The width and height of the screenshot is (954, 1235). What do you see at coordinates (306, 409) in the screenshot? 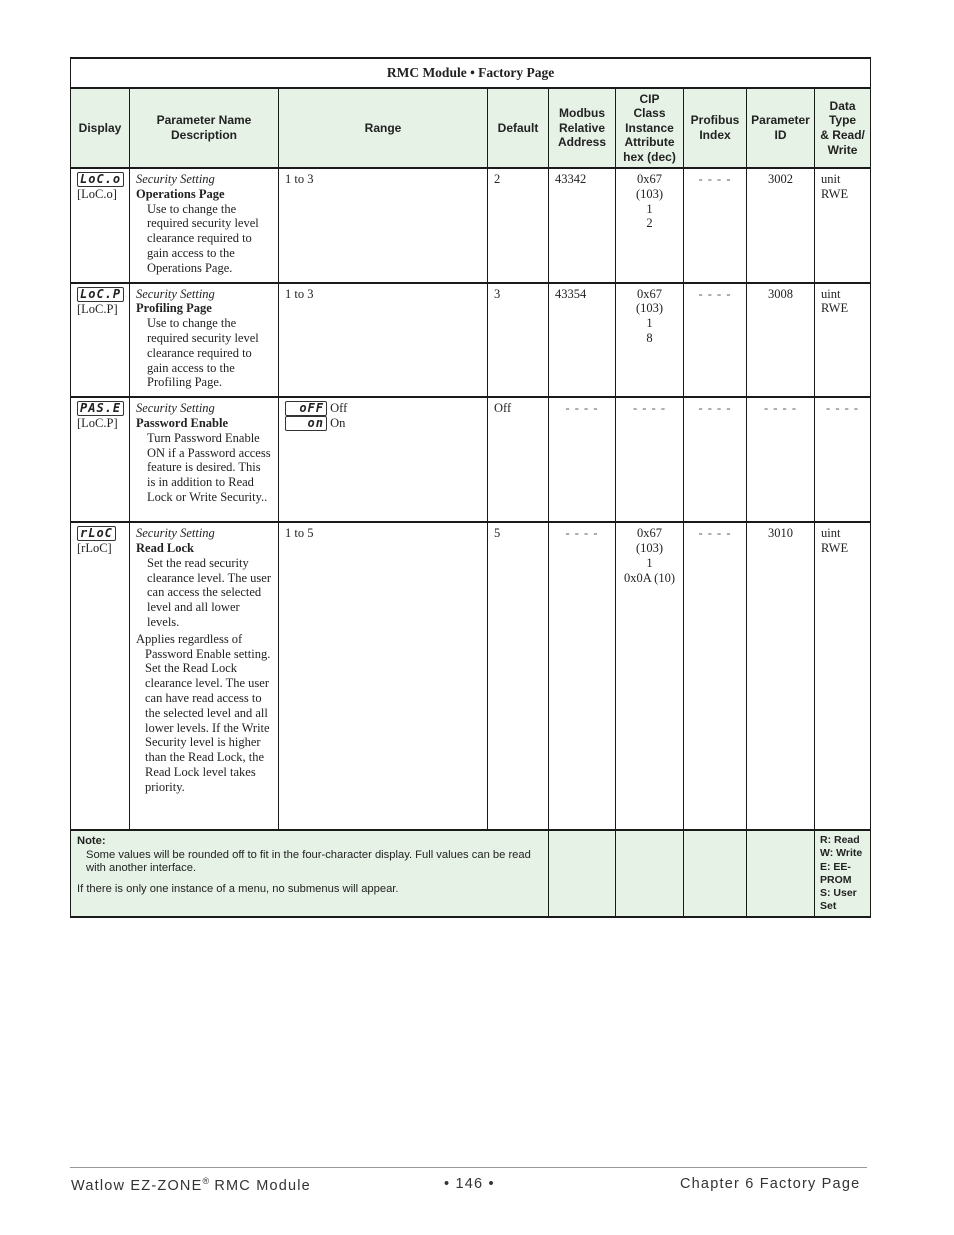
I see `seven-segment-display-icon: oFF` at bounding box center [306, 409].